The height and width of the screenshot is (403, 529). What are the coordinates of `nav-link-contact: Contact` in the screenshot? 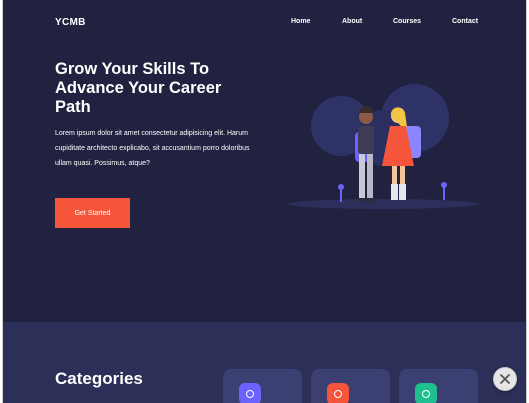 It's located at (465, 21).